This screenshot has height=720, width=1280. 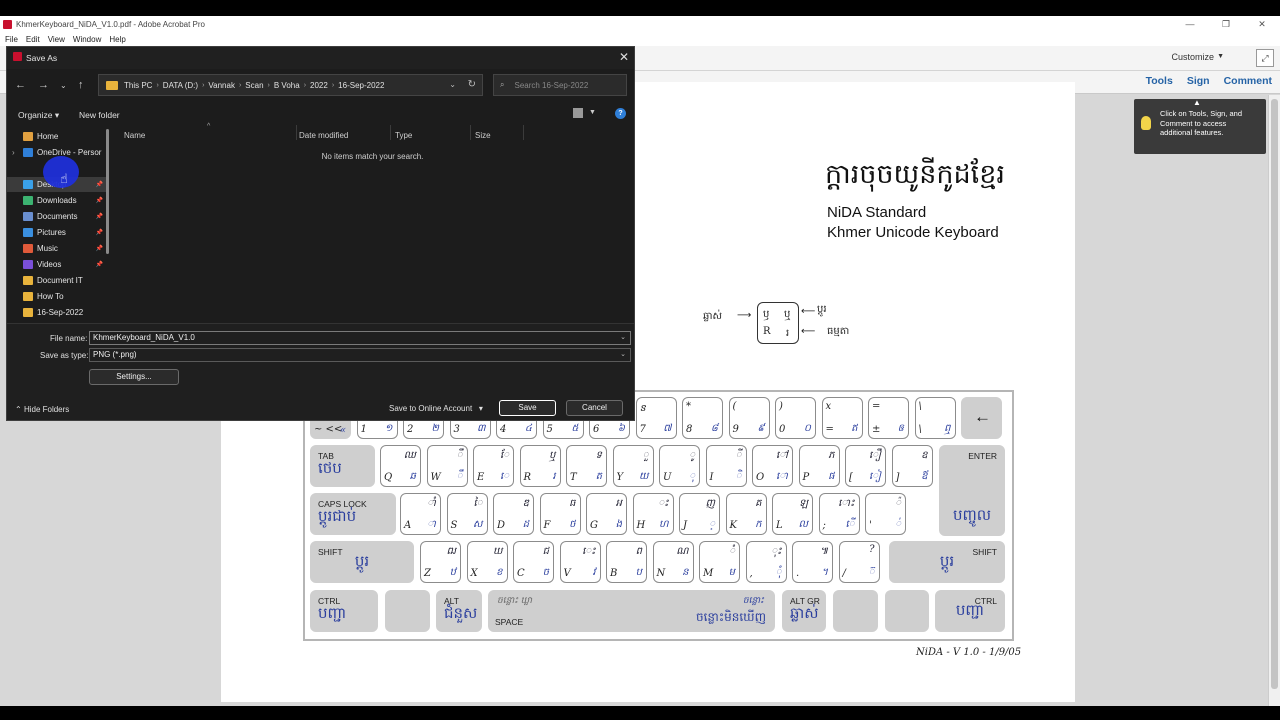 I want to click on refresh-icon: ↻, so click(x=472, y=84).